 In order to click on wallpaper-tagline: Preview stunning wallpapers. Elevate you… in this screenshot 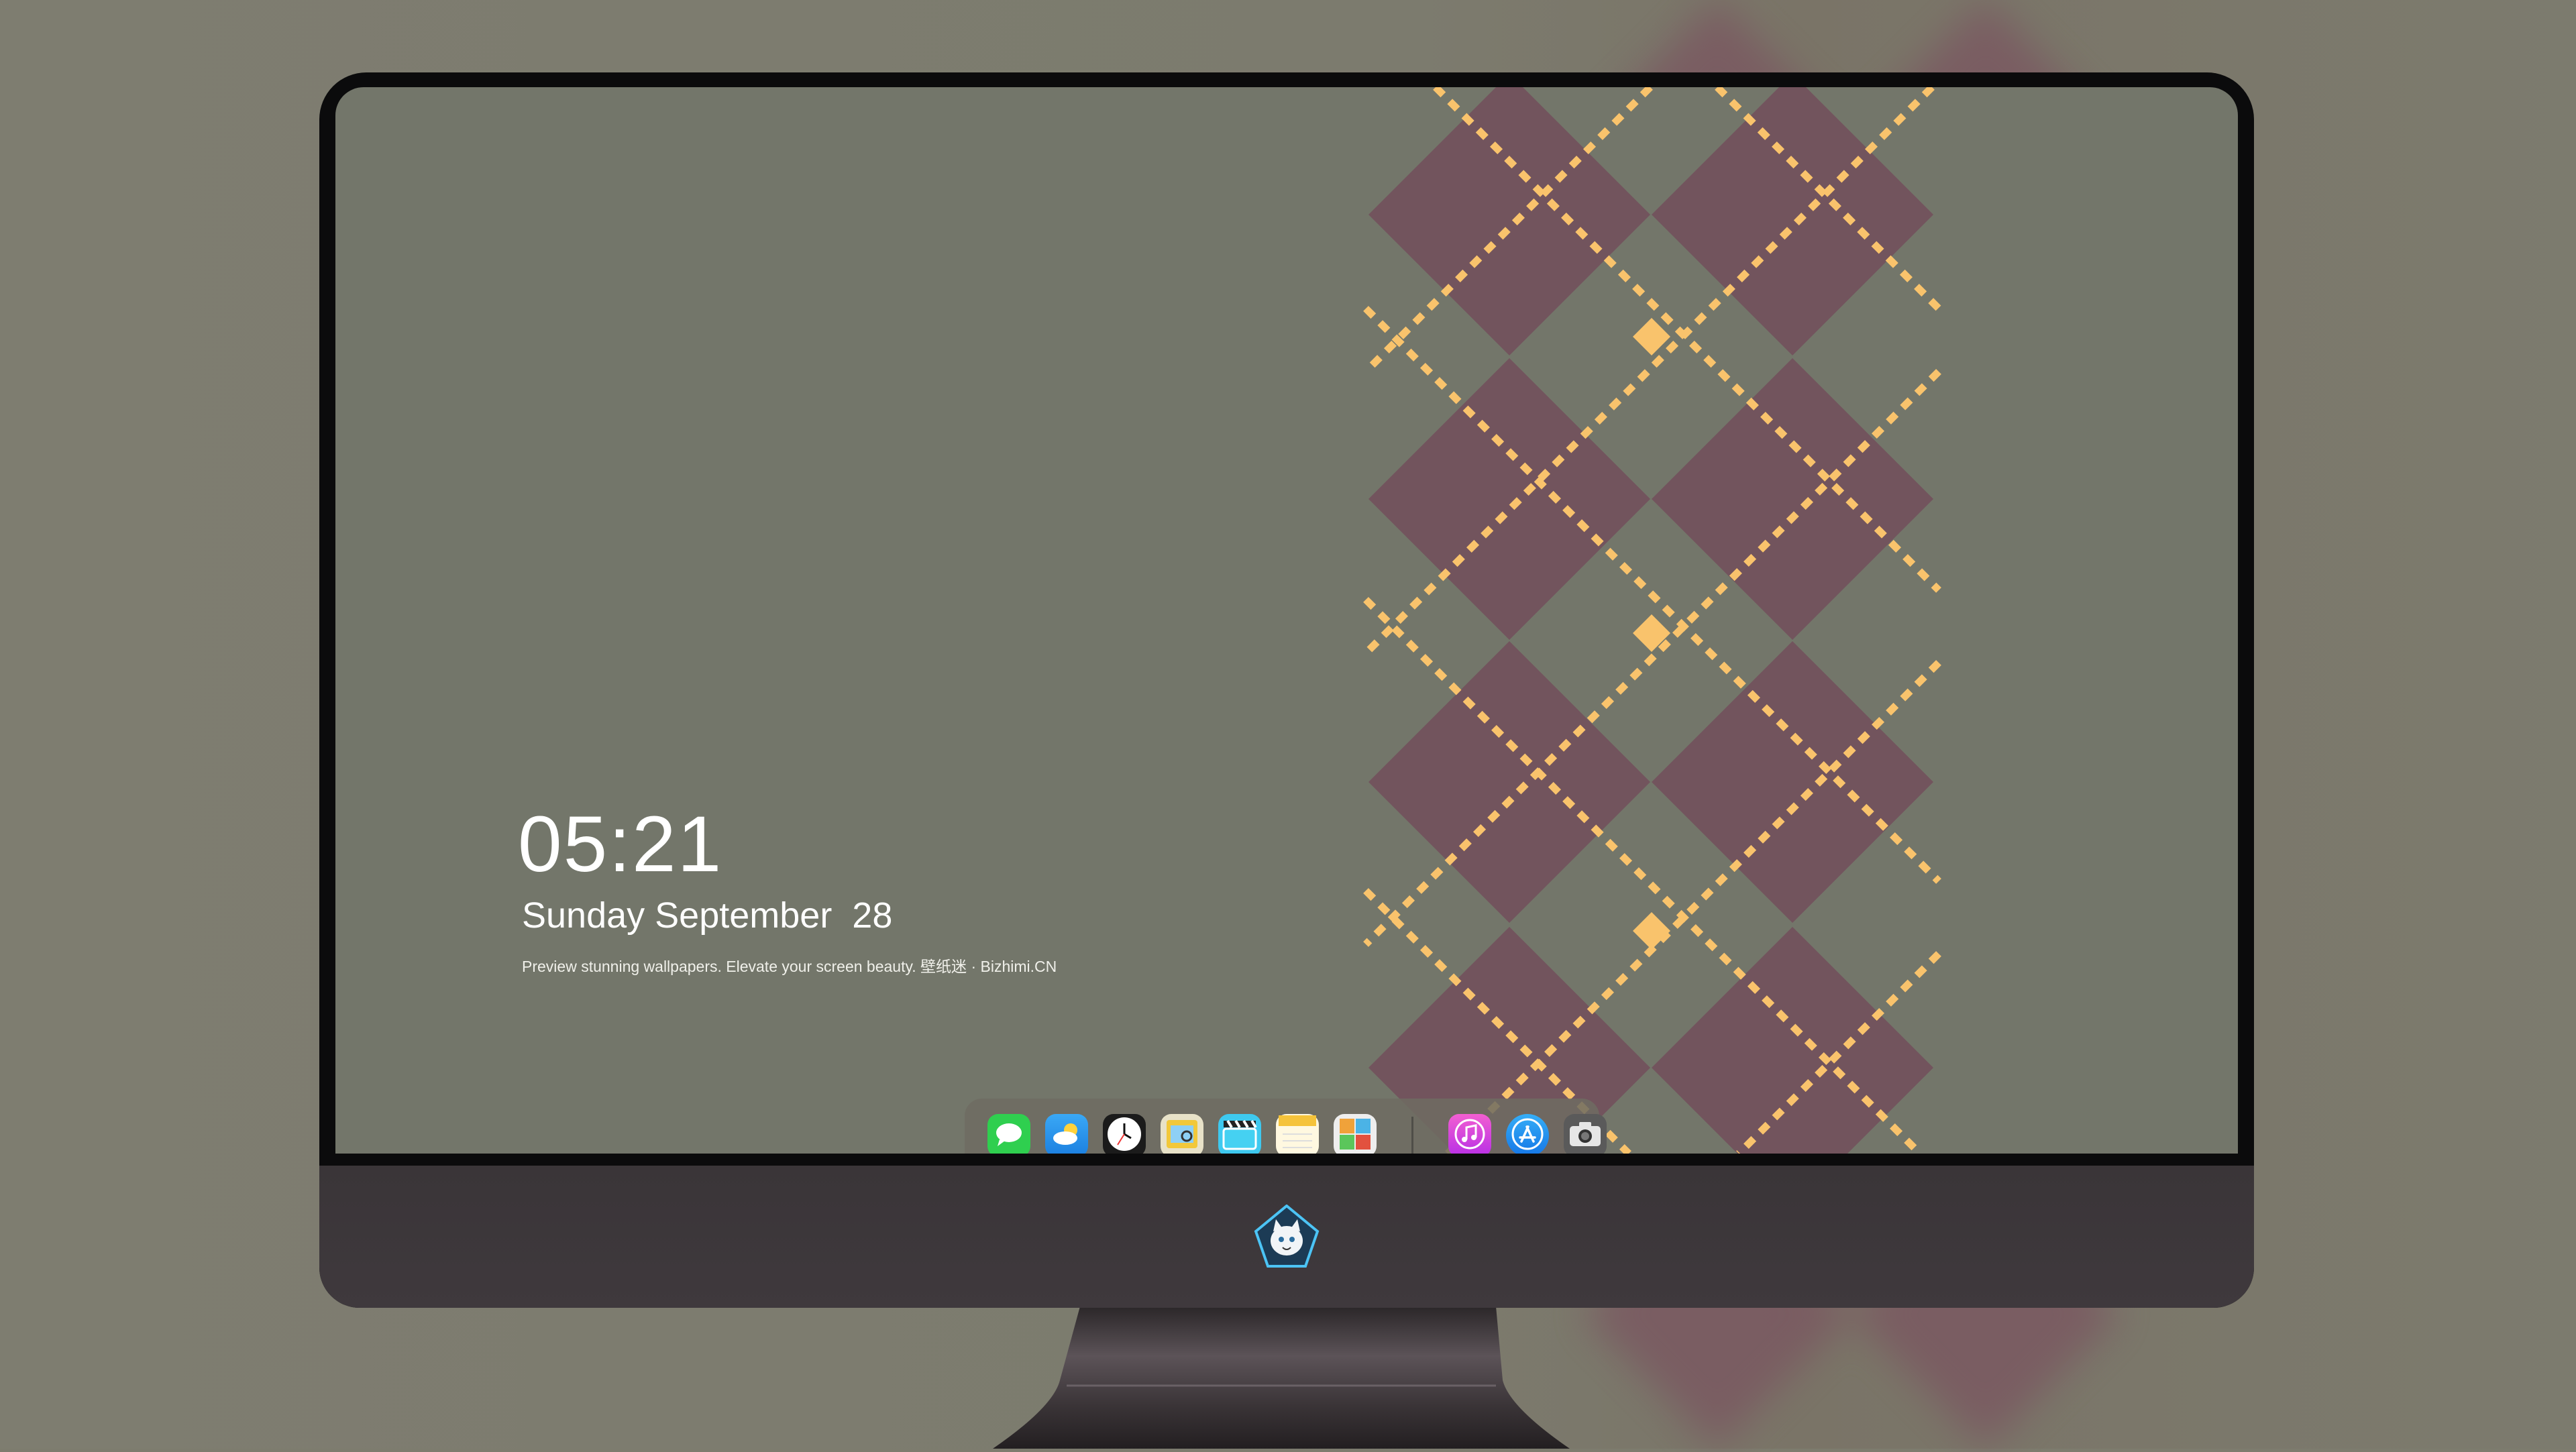, I will do `click(789, 966)`.